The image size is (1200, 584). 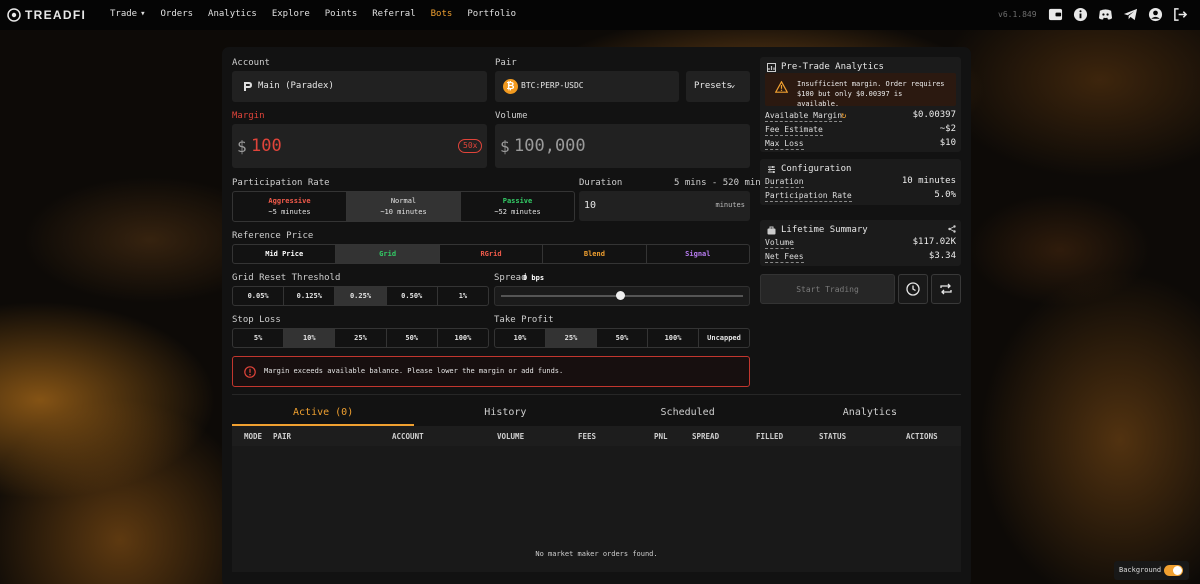 What do you see at coordinates (442, 14) in the screenshot?
I see `nav-bots: Bots` at bounding box center [442, 14].